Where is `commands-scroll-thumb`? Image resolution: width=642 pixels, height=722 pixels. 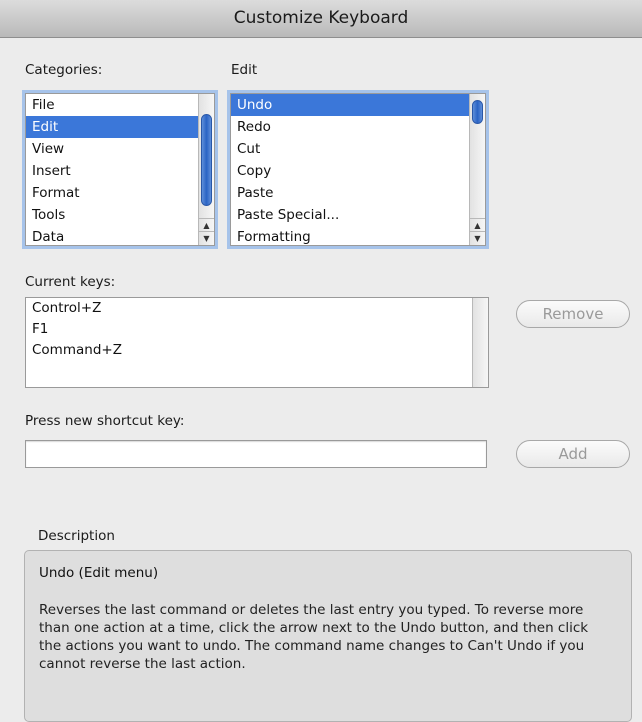
commands-scroll-thumb is located at coordinates (477, 112).